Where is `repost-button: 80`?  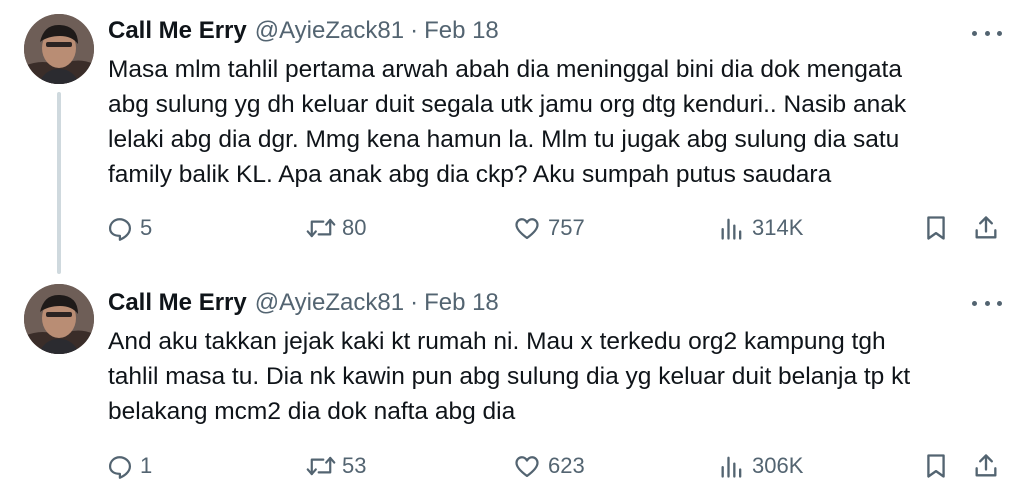 repost-button: 80 is located at coordinates (336, 228).